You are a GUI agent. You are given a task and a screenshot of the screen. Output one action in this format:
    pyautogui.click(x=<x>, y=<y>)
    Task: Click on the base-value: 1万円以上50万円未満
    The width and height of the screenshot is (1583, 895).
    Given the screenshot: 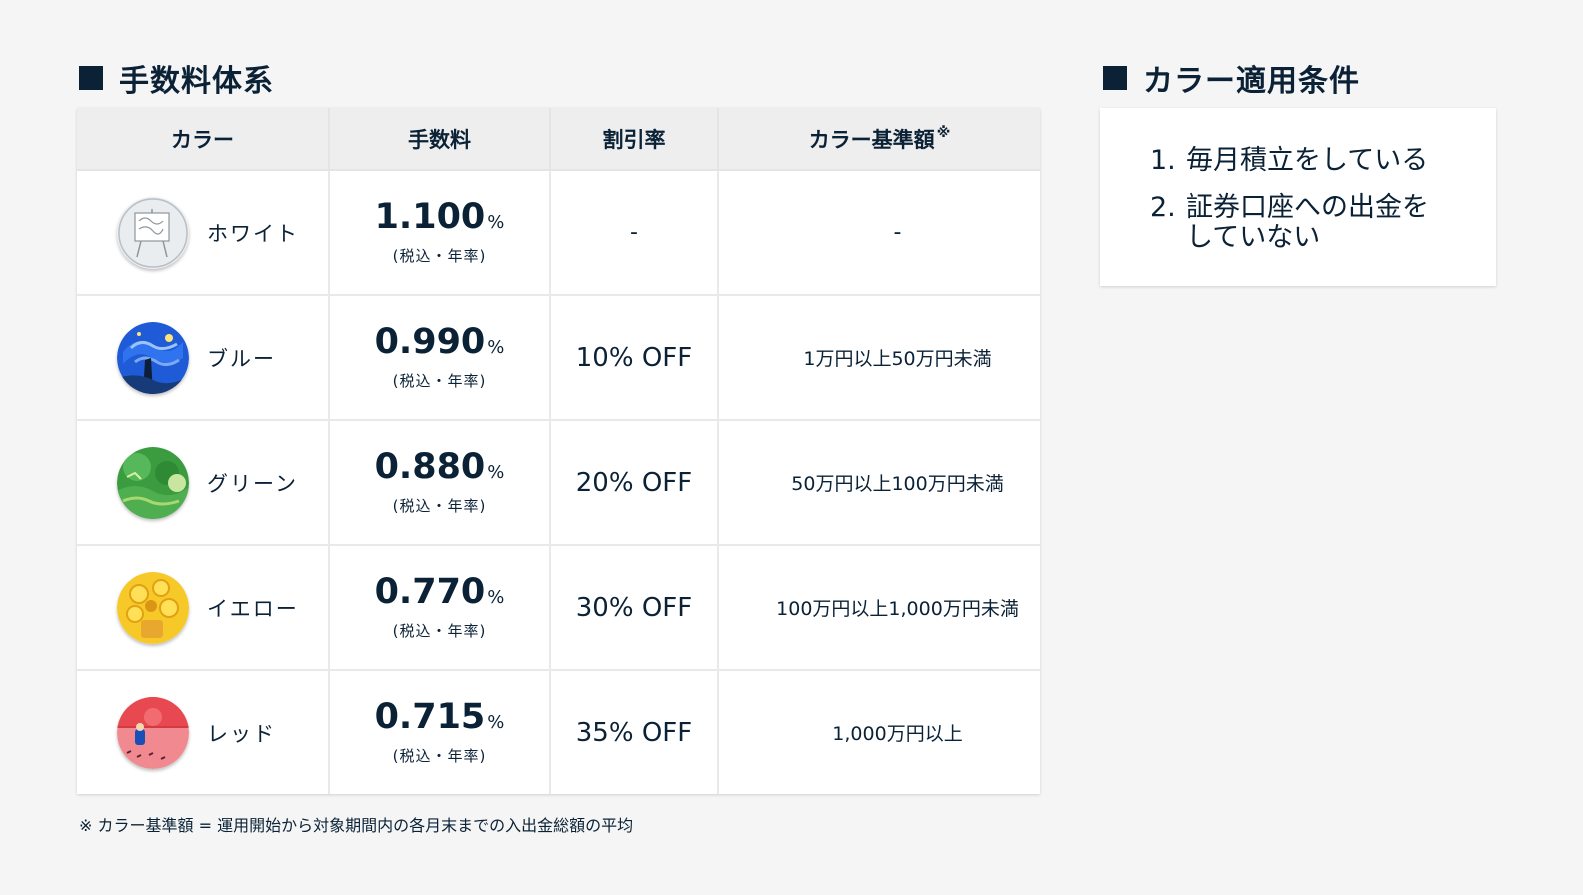 What is the action you would take?
    pyautogui.click(x=897, y=359)
    